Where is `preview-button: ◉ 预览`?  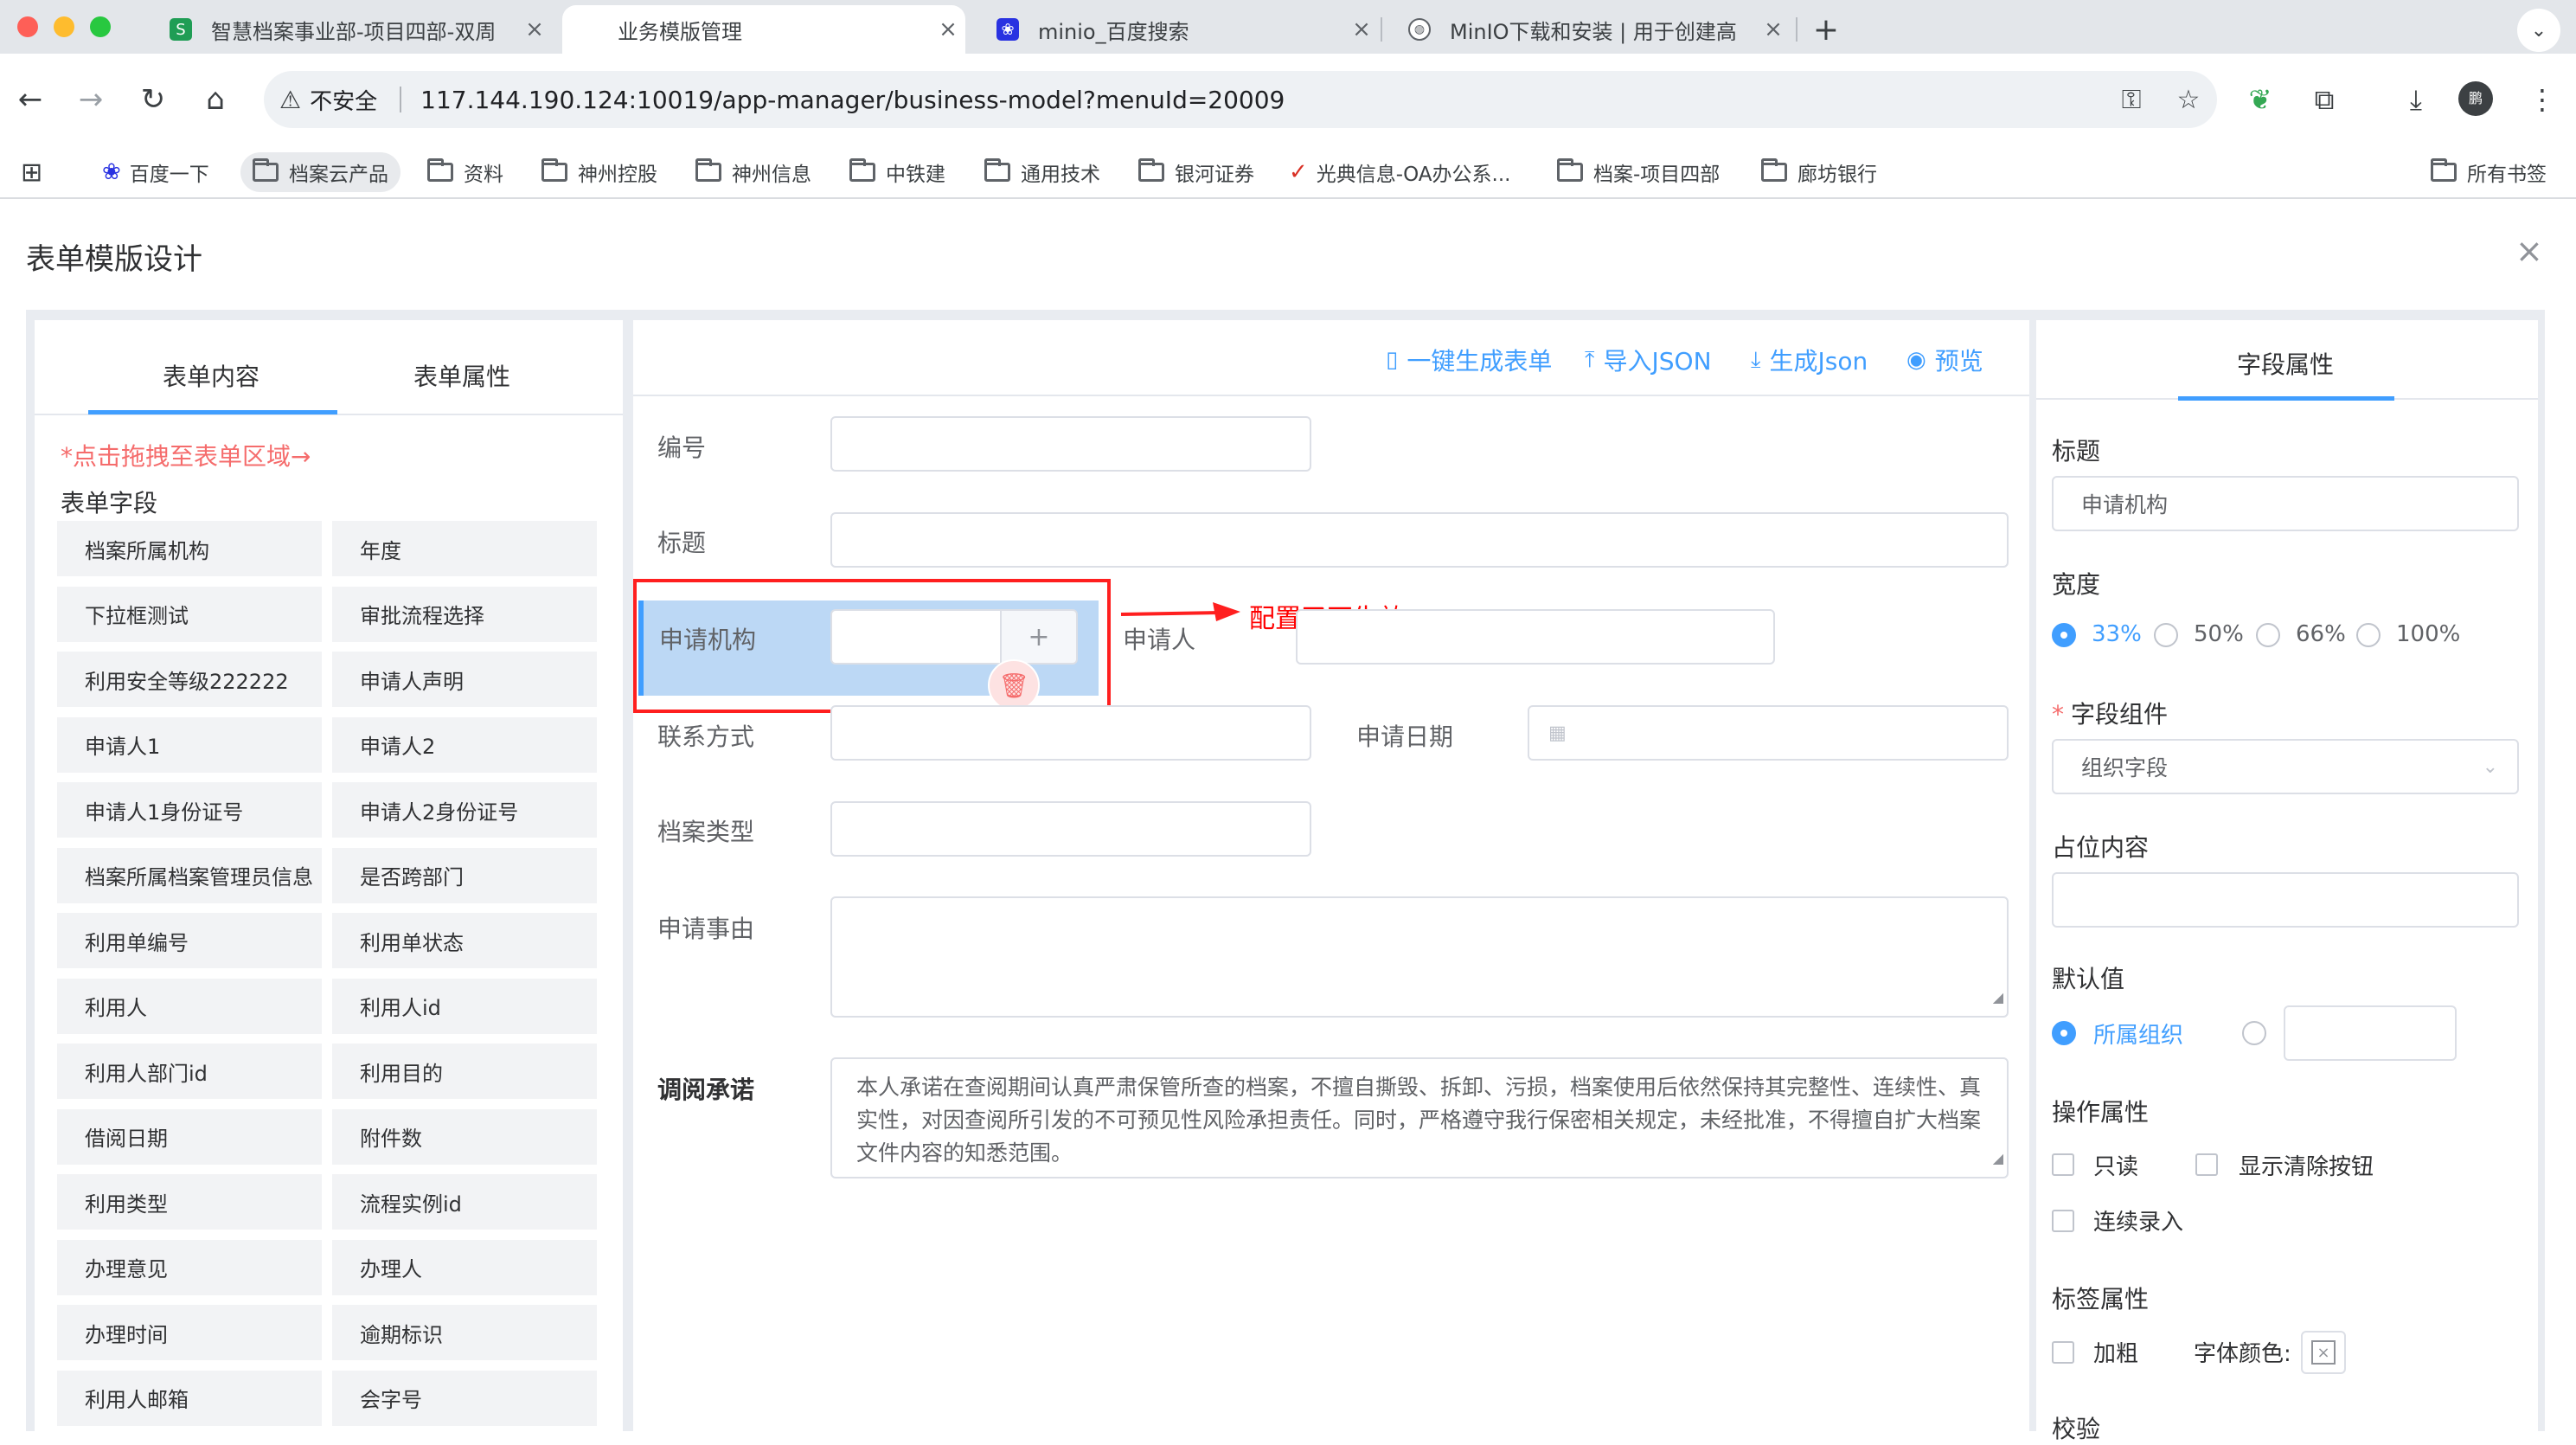 preview-button: ◉ 预览 is located at coordinates (1944, 360).